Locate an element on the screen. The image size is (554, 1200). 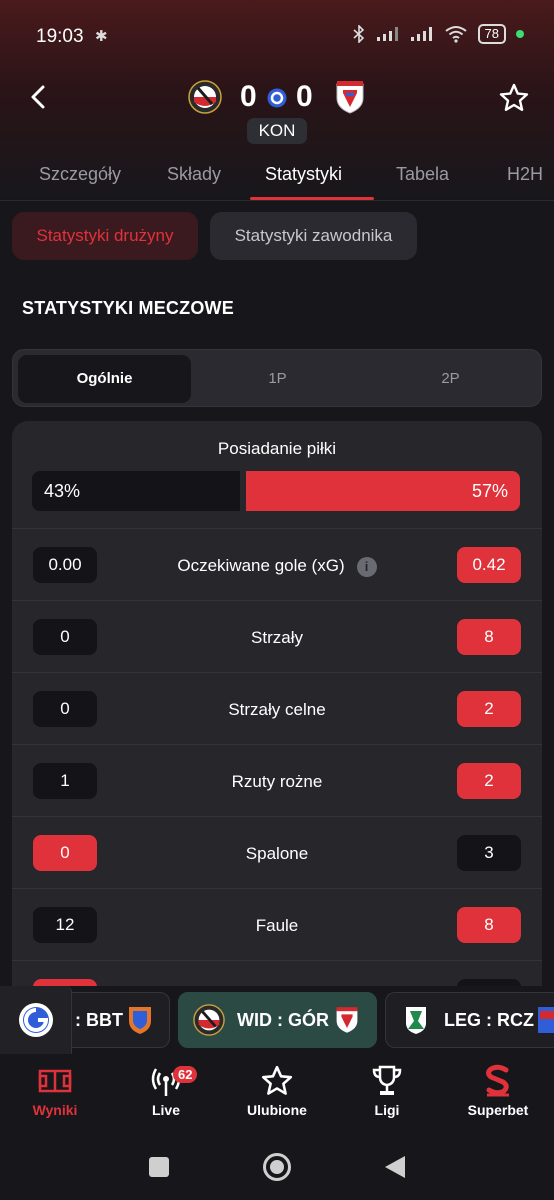
stat-home-value: 12 is located at coordinates (65, 925).